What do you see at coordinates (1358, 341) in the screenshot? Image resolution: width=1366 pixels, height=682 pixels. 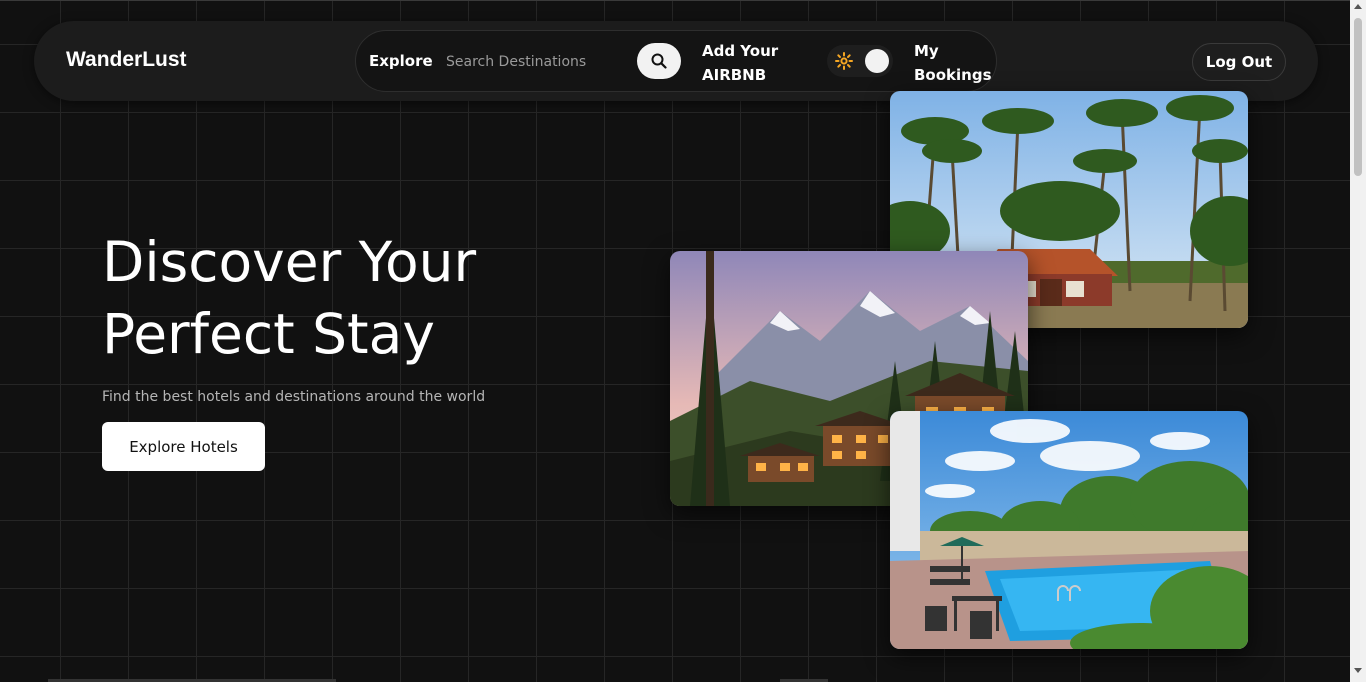 I see `vertical-scrollbar` at bounding box center [1358, 341].